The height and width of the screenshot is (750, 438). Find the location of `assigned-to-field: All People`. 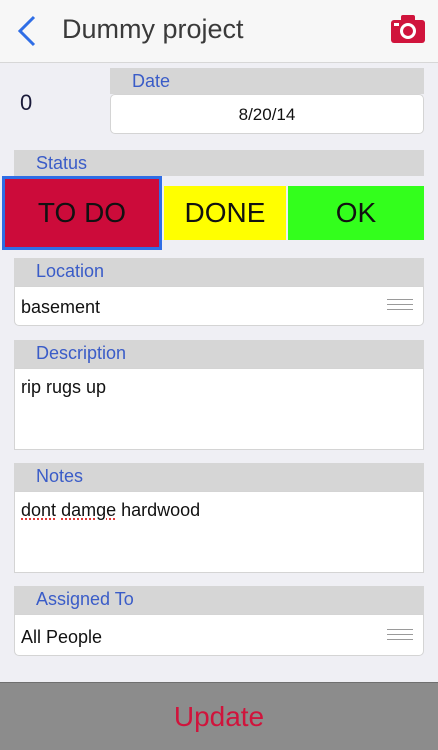

assigned-to-field: All People is located at coordinates (219, 635).